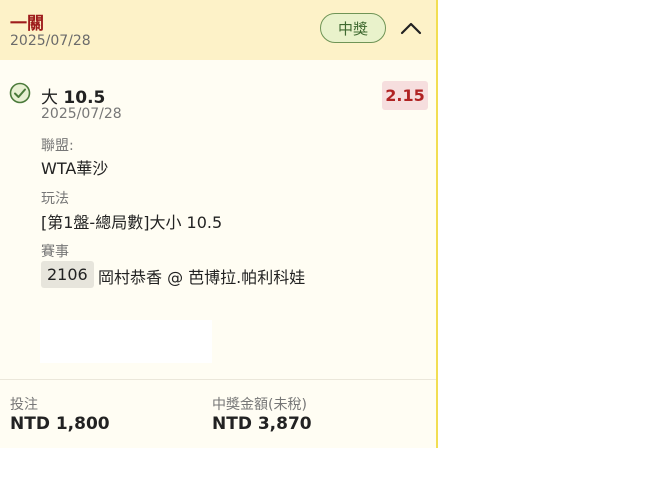 This screenshot has height=490, width=654. What do you see at coordinates (27, 24) in the screenshot?
I see `bet-type-title: 一關` at bounding box center [27, 24].